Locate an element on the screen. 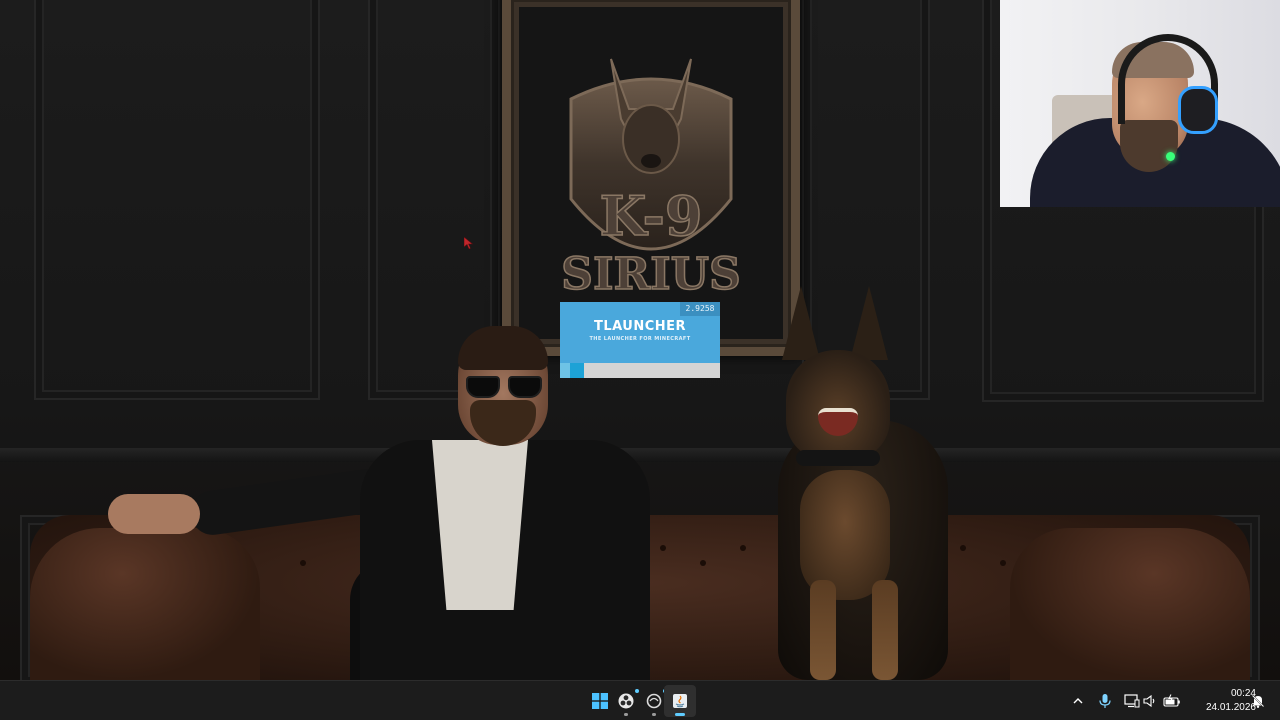 The height and width of the screenshot is (720, 1280). tray-network is located at coordinates (1132, 701).